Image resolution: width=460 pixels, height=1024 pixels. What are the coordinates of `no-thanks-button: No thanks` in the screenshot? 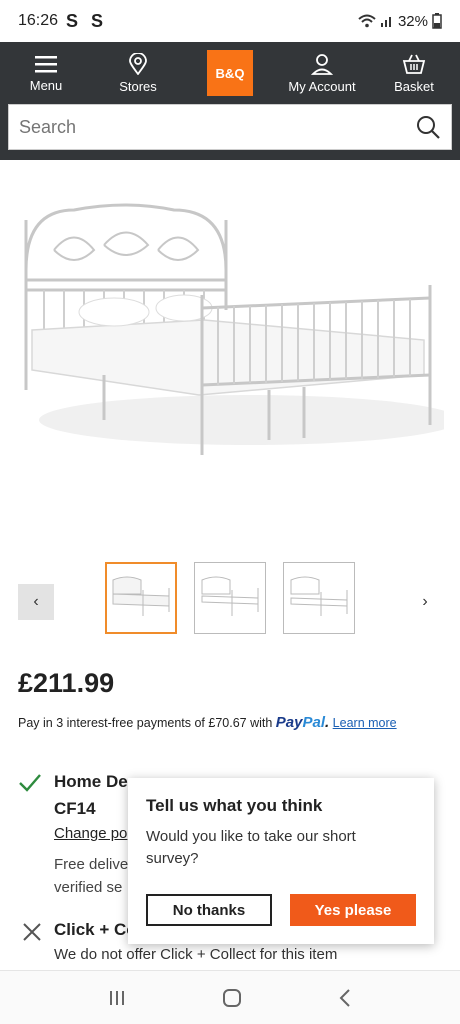 It's located at (209, 910).